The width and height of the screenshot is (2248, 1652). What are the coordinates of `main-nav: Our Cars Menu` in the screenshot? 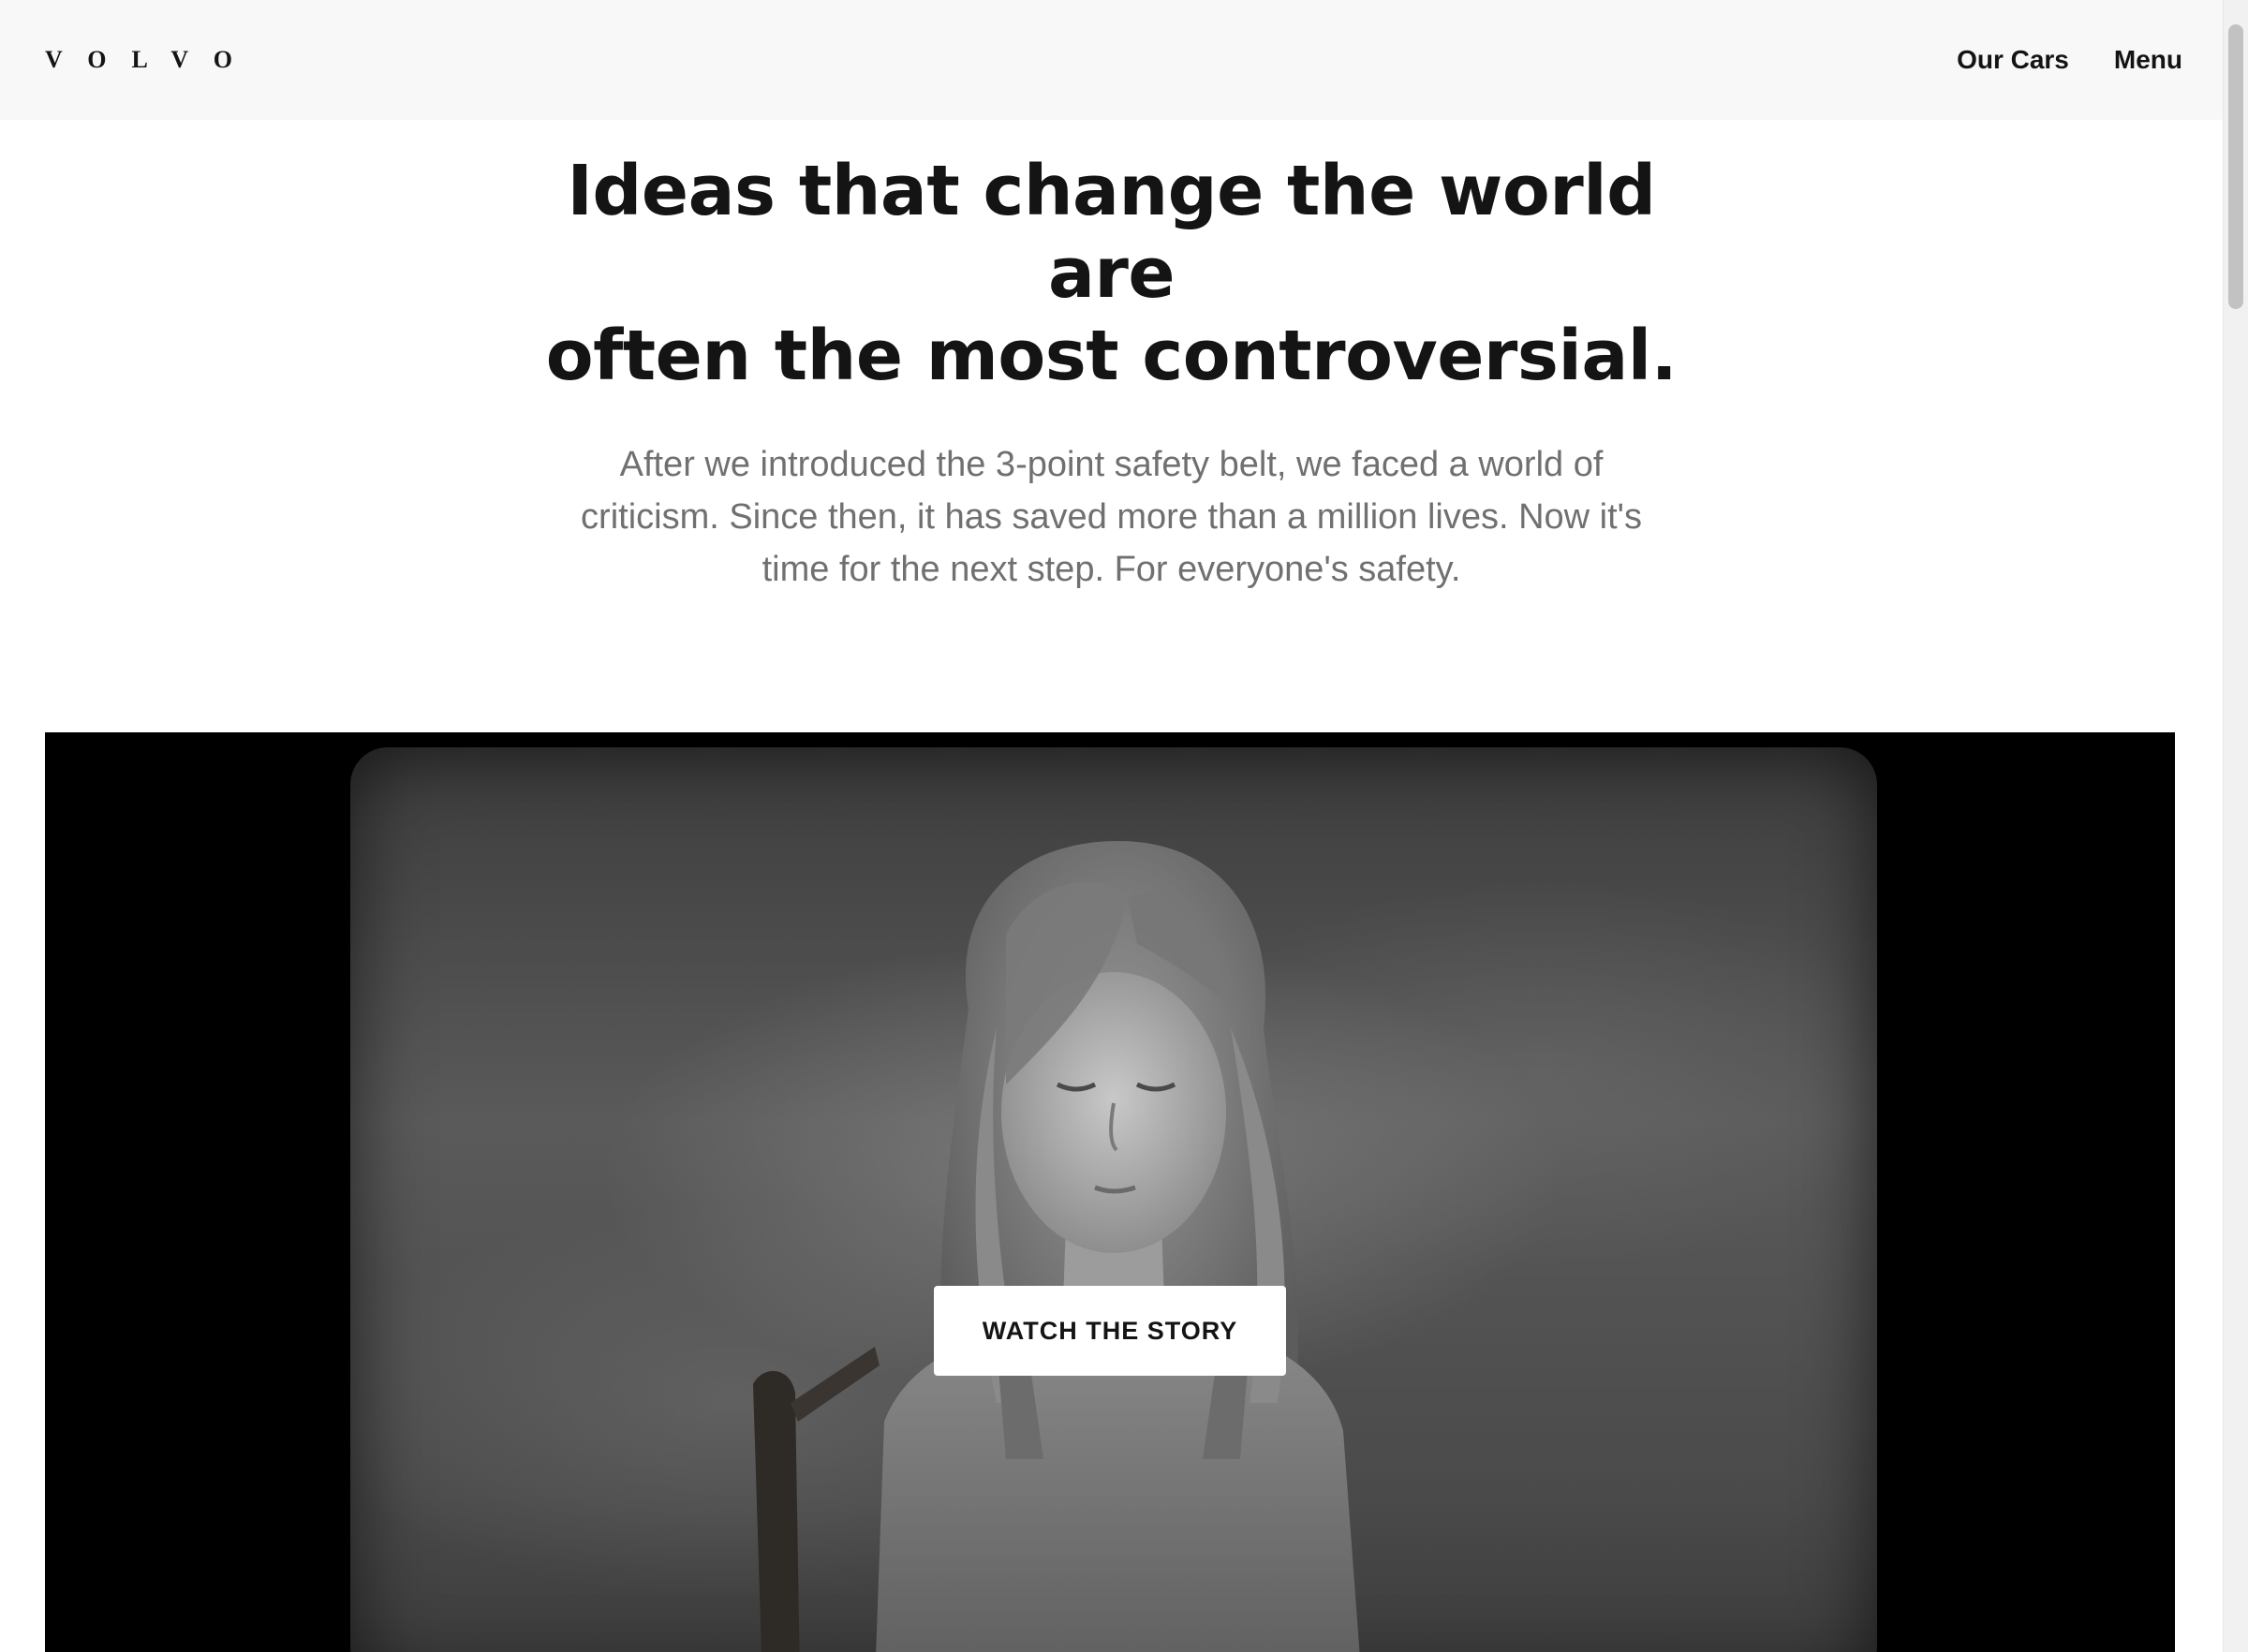 It's located at (2069, 60).